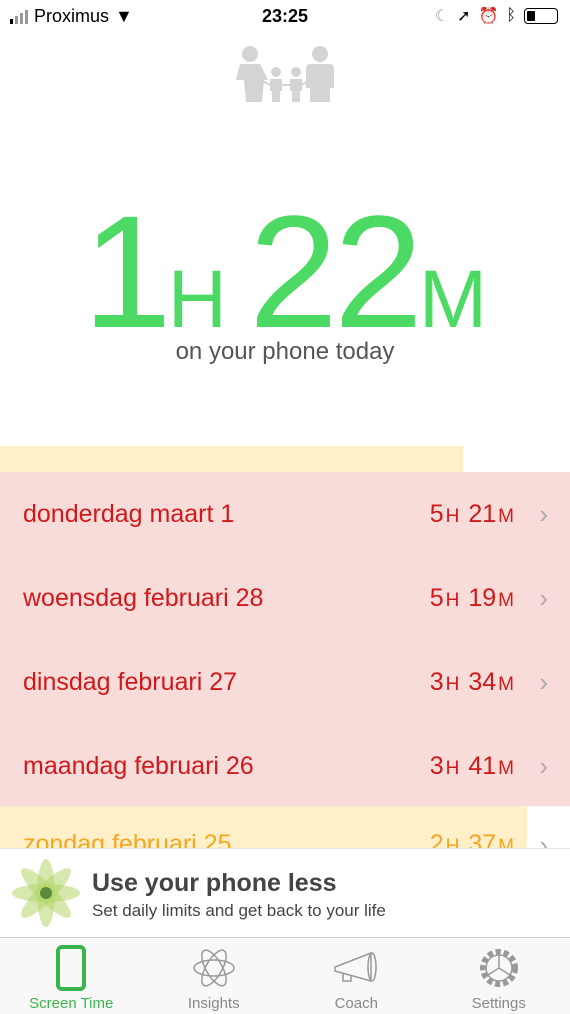 This screenshot has height=1014, width=570. Describe the element at coordinates (482, 765) in the screenshot. I see `minutes: 41` at that location.